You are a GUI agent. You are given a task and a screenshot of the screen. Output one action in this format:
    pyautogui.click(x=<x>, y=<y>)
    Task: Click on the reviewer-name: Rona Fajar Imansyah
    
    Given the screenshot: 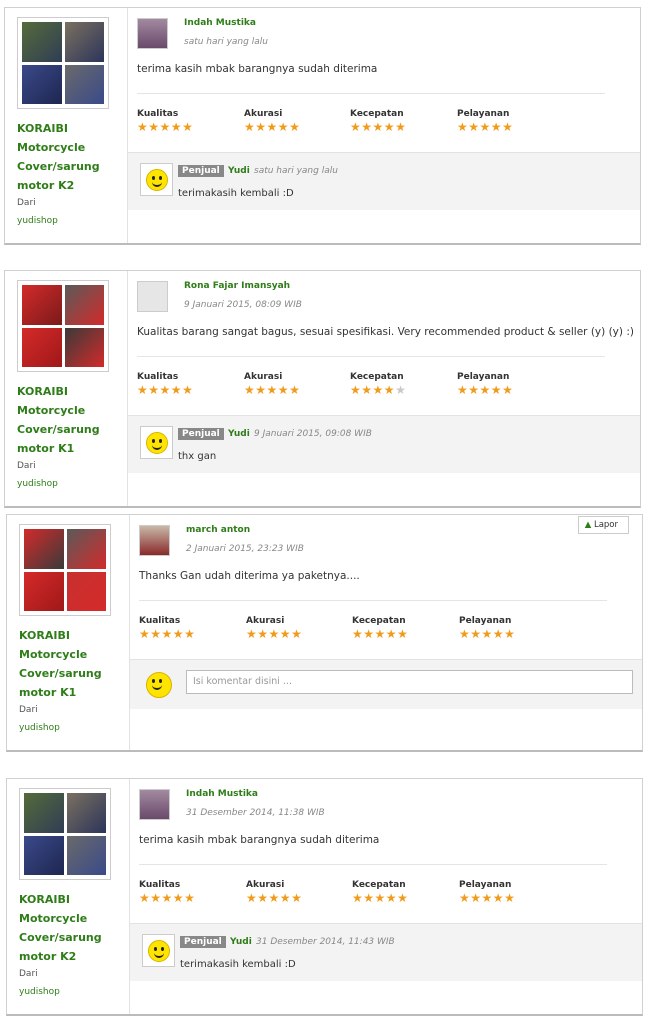 What is the action you would take?
    pyautogui.click(x=237, y=286)
    